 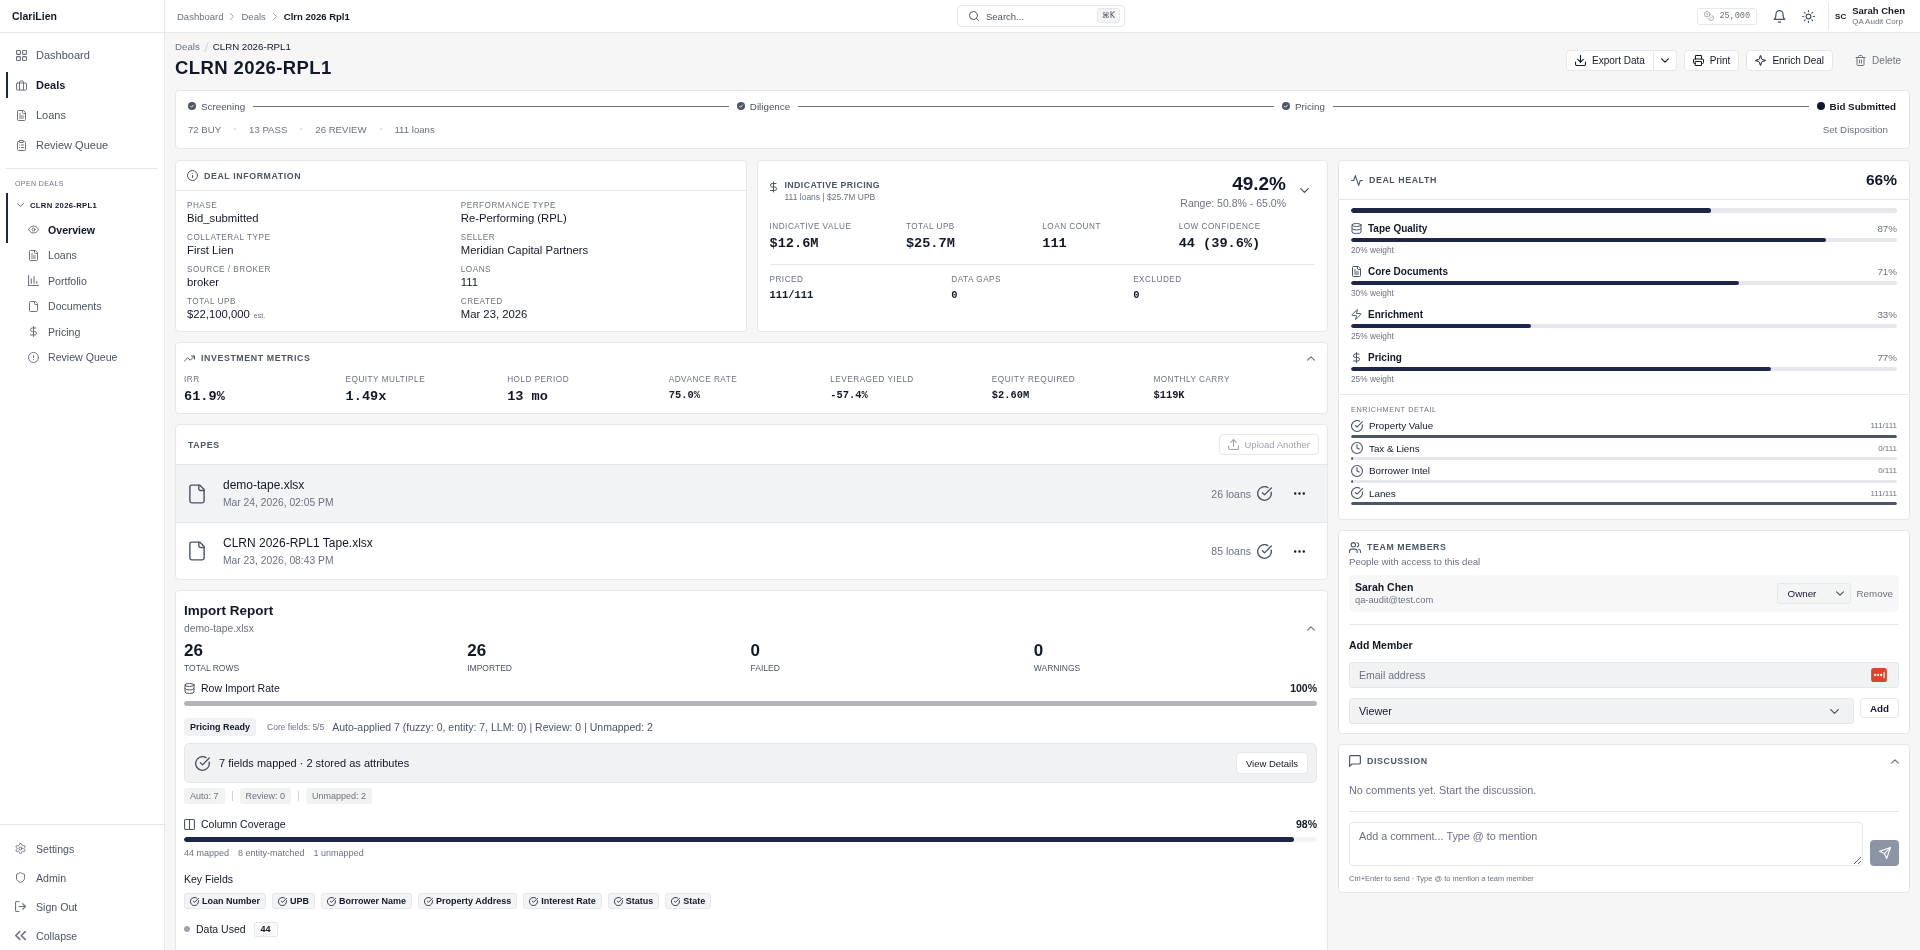 What do you see at coordinates (1601, 711) in the screenshot?
I see `role-select: Viewer` at bounding box center [1601, 711].